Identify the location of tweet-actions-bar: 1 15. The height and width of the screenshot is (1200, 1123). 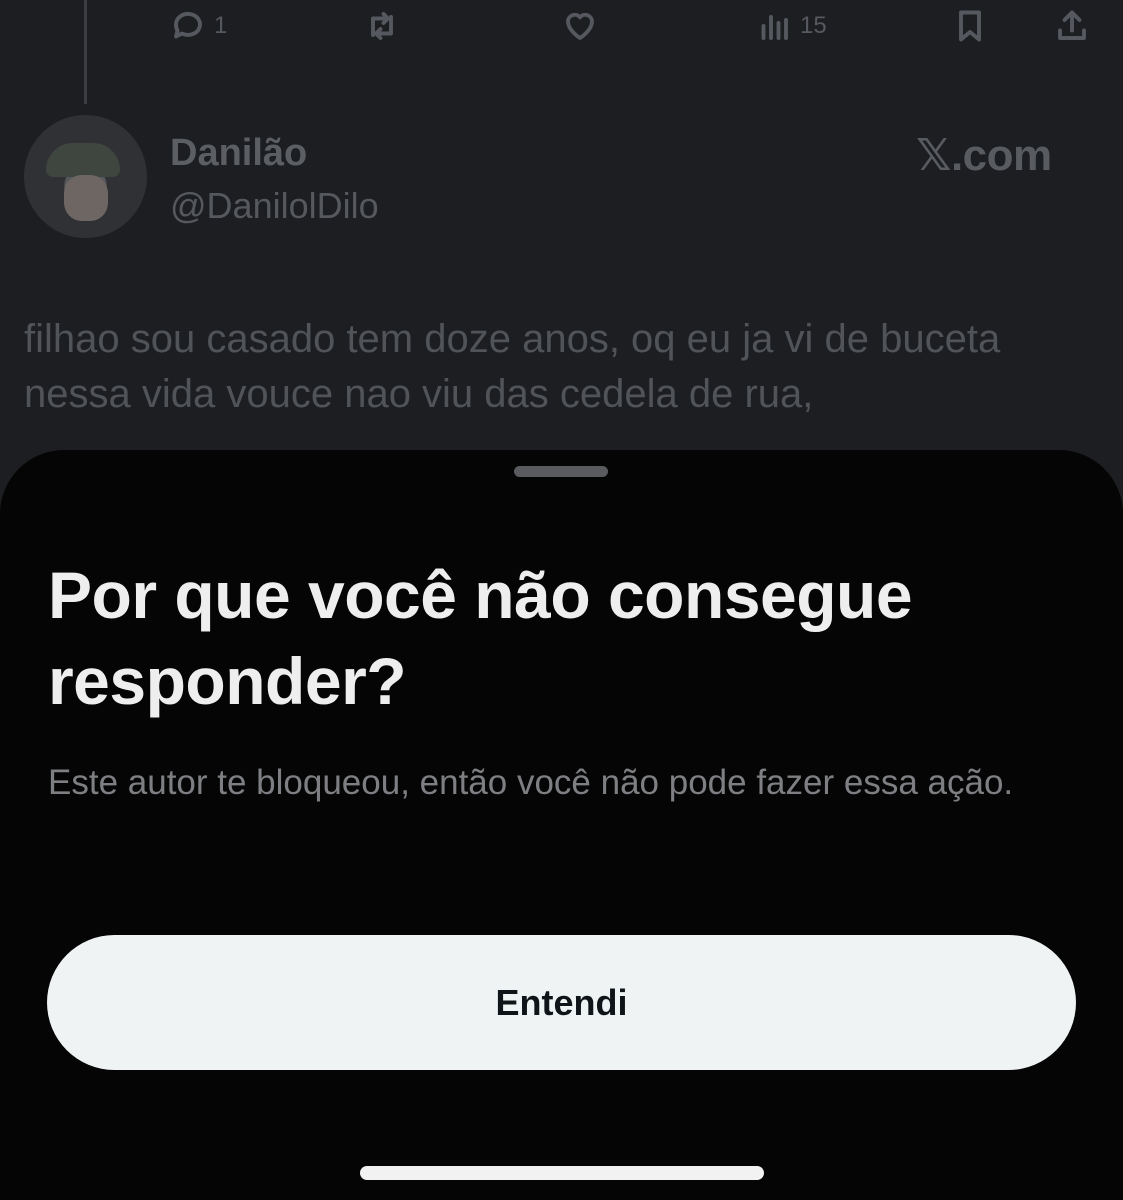
(561, 30).